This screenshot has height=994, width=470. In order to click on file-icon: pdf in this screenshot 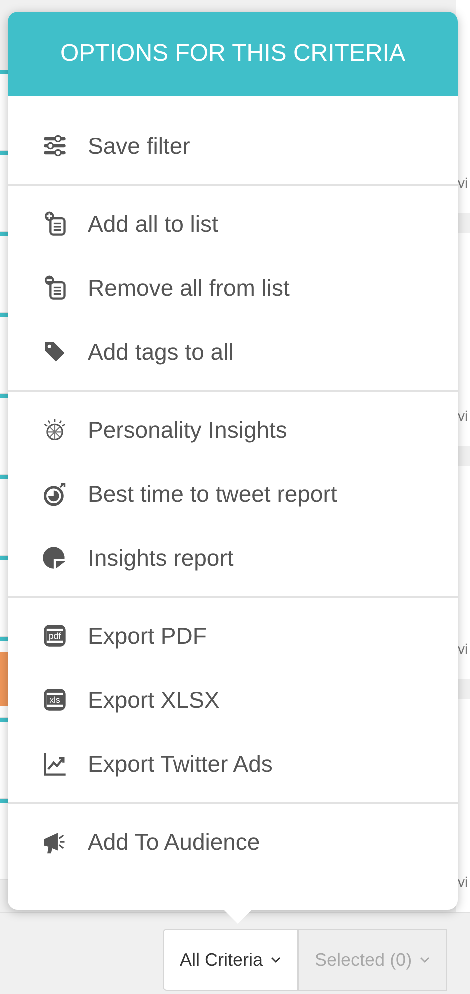, I will do `click(55, 636)`.